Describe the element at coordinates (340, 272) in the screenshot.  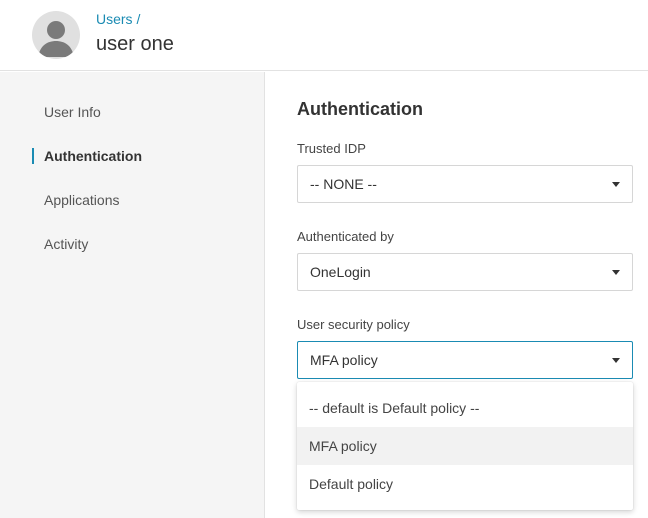
I see `authenticated-by-value: OneLogin` at that location.